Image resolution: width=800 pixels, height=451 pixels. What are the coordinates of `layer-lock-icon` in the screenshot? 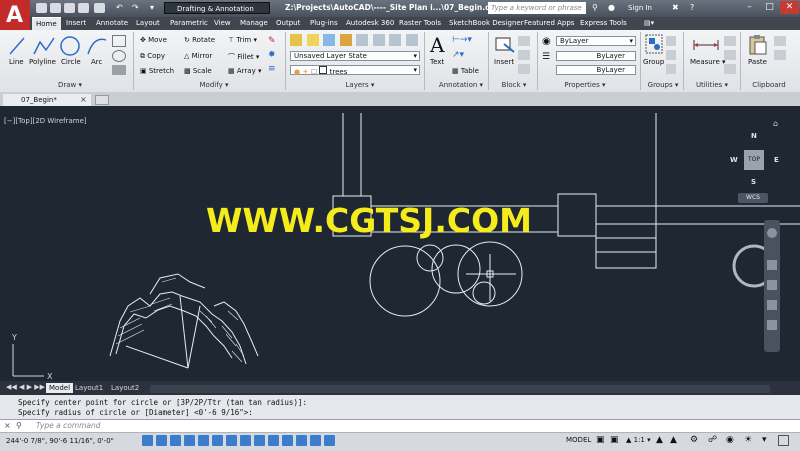 It's located at (345, 40).